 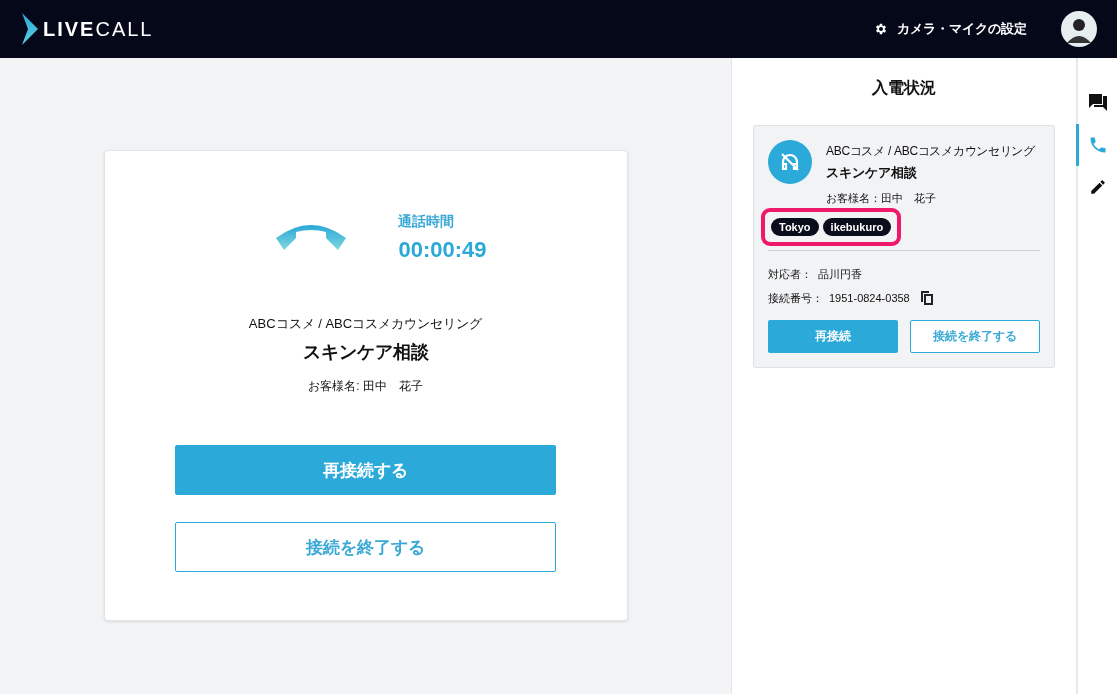 What do you see at coordinates (795, 298) in the screenshot?
I see `number-label: 接続番号：` at bounding box center [795, 298].